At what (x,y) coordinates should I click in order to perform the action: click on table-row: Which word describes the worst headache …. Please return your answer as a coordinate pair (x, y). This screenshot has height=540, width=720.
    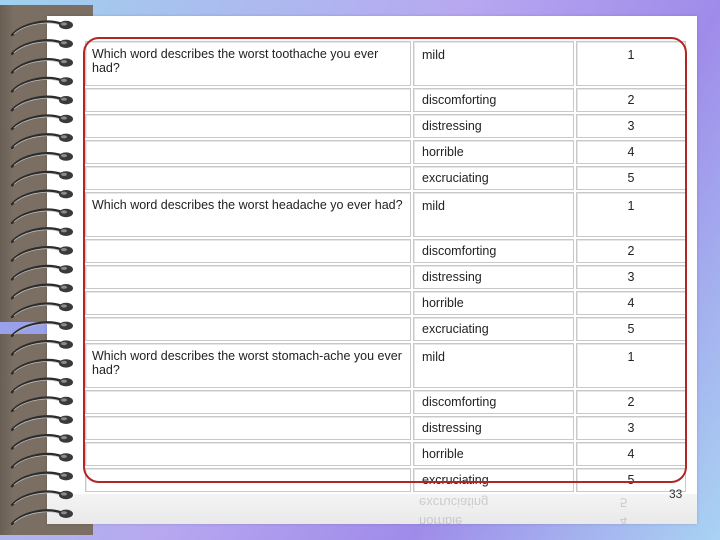
    Looking at the image, I should click on (385, 214).